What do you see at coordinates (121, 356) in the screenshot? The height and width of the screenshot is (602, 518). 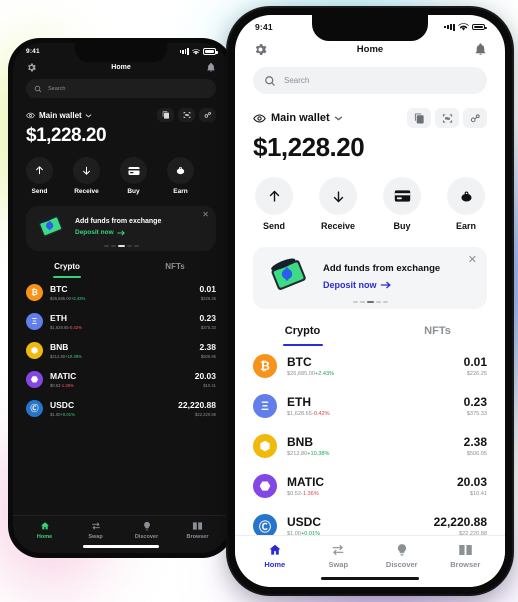 I see `token-subtext: $212.80+10.38%` at bounding box center [121, 356].